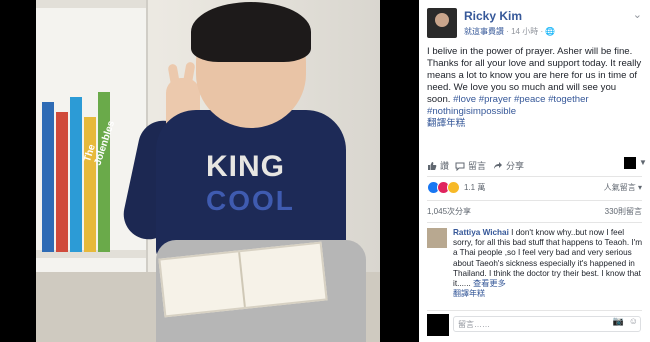 The image size is (650, 342). What do you see at coordinates (438, 165) in the screenshot?
I see `like-button: 讚` at bounding box center [438, 165].